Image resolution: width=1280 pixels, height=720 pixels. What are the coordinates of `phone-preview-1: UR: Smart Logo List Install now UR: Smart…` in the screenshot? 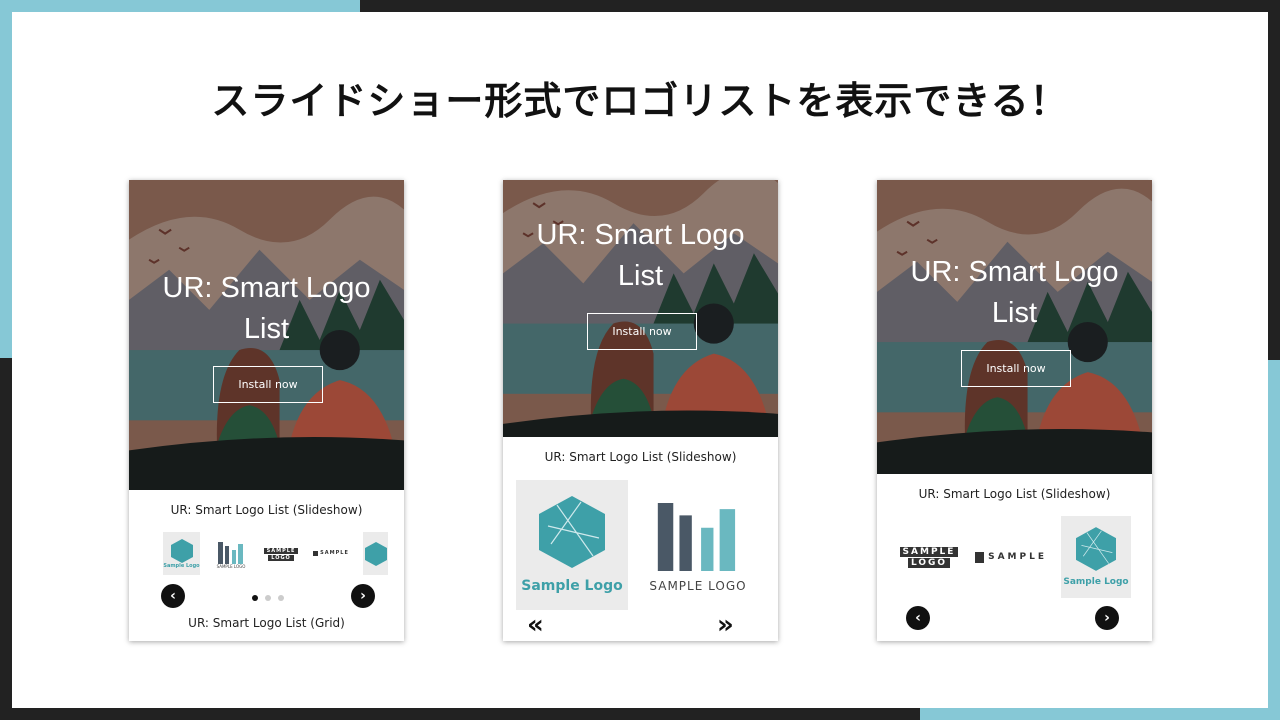 It's located at (266, 410).